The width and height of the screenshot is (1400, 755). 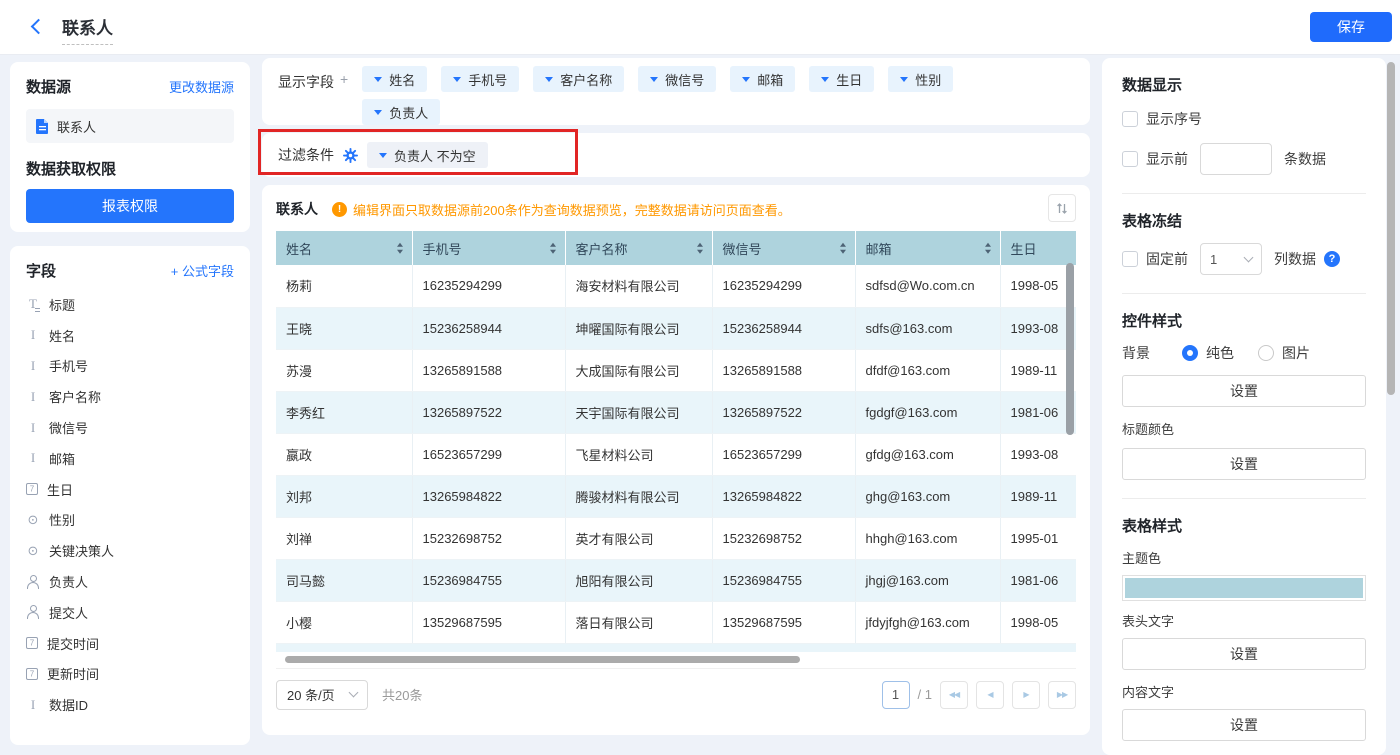 I want to click on save-button: 保存, so click(x=1351, y=27).